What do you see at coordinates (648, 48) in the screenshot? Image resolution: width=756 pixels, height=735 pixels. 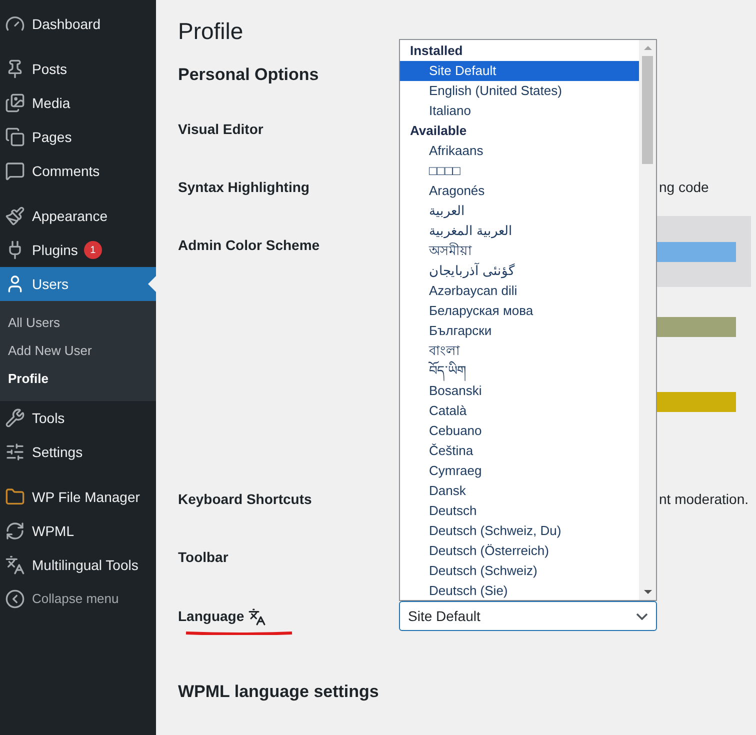 I see `scroll-up-icon` at bounding box center [648, 48].